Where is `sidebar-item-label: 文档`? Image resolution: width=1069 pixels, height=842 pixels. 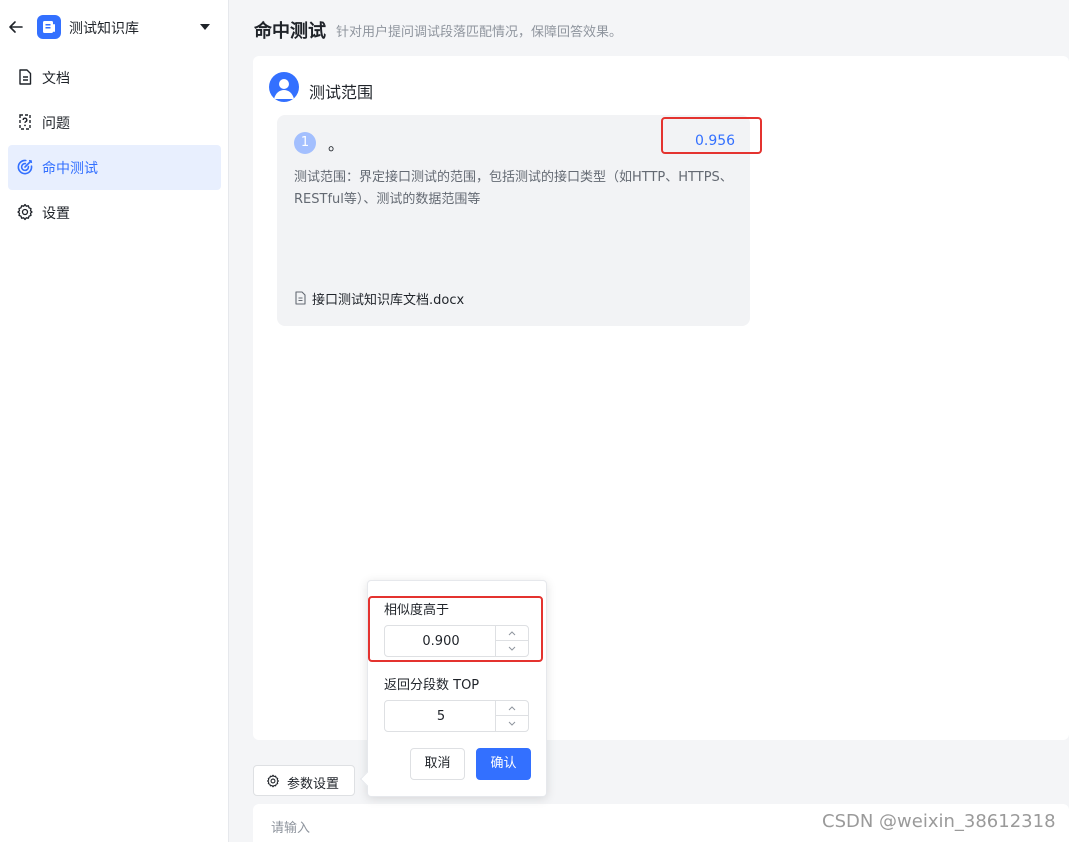
sidebar-item-label: 文档 is located at coordinates (56, 79).